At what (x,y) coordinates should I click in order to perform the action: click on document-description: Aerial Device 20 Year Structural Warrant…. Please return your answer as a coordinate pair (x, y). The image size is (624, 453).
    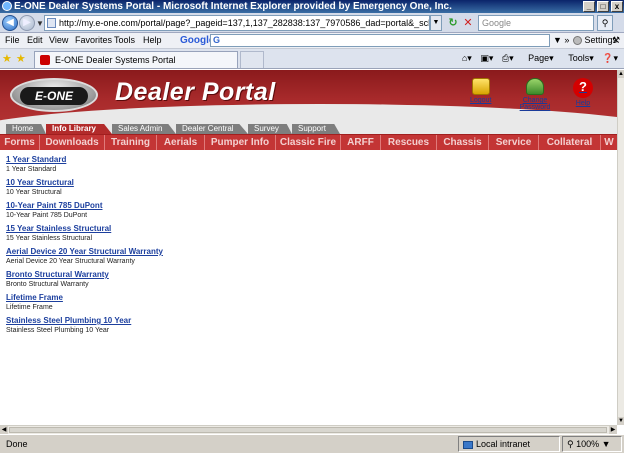
    Looking at the image, I should click on (70, 261).